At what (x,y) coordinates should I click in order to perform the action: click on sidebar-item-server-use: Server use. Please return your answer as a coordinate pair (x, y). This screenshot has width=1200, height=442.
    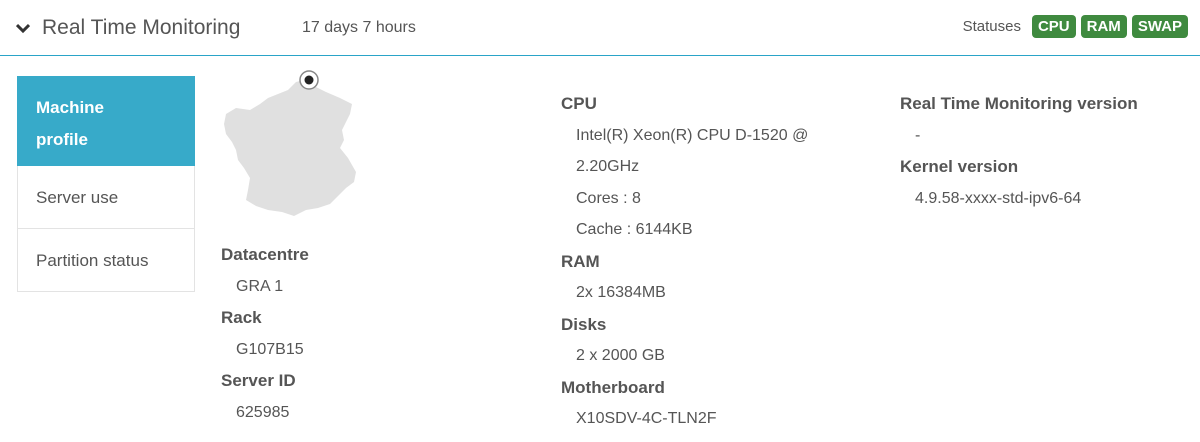
    Looking at the image, I should click on (106, 197).